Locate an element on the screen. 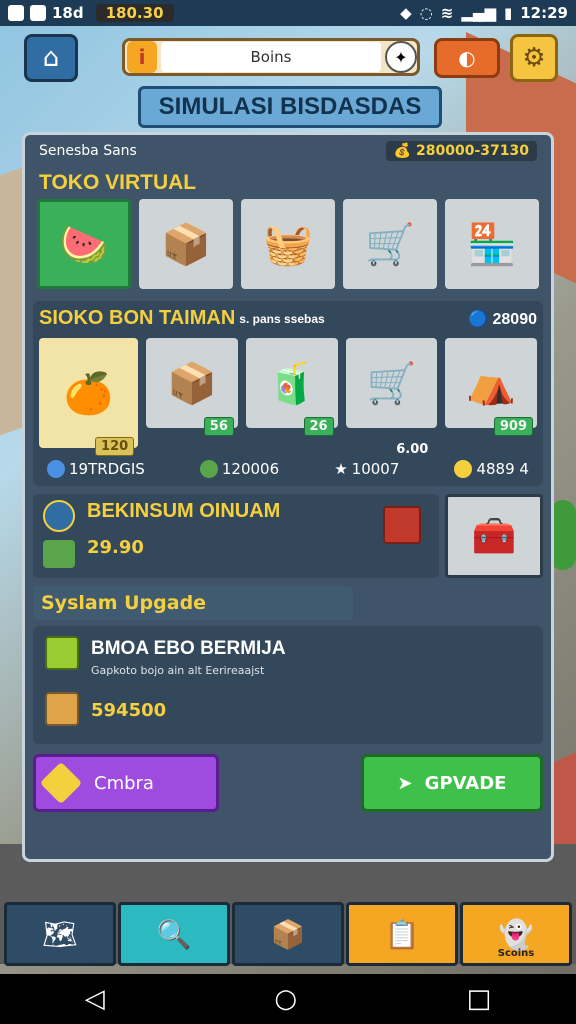 The image size is (576, 1024). diamond-icon is located at coordinates (56, 469).